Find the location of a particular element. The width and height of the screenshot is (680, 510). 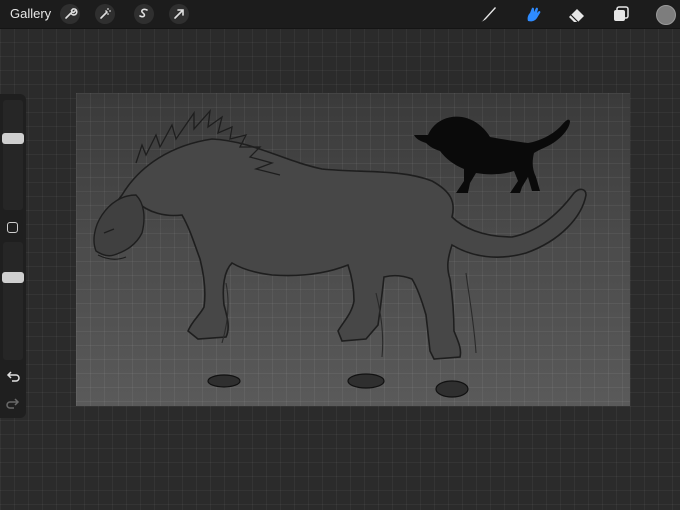

creature-silhouette is located at coordinates (492, 154).